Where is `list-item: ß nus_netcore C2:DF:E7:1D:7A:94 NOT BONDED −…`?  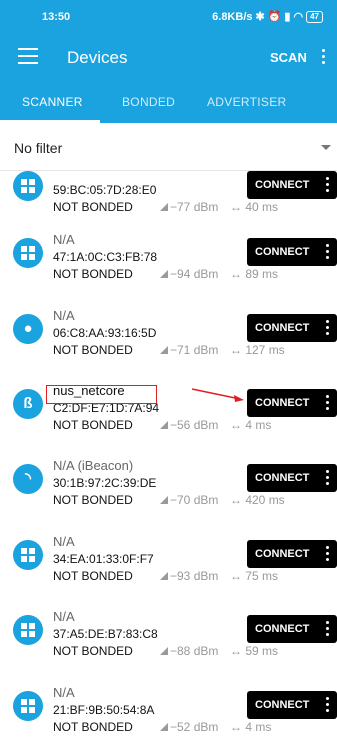 list-item: ß nus_netcore C2:DF:E7:1D:7A:94 NOT BONDED −… is located at coordinates (168, 420).